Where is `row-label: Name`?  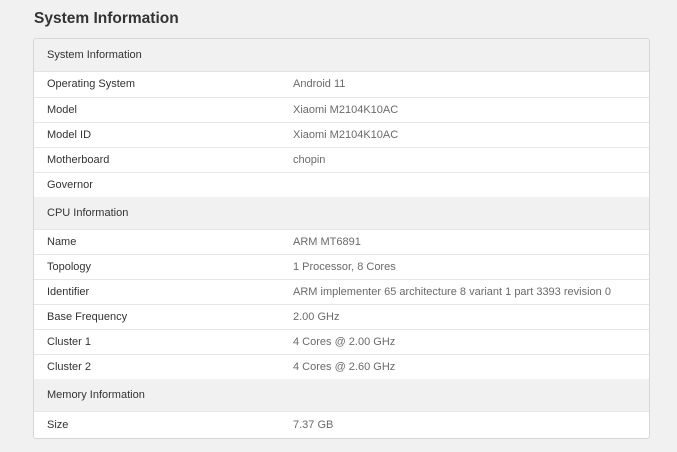
row-label: Name is located at coordinates (62, 242).